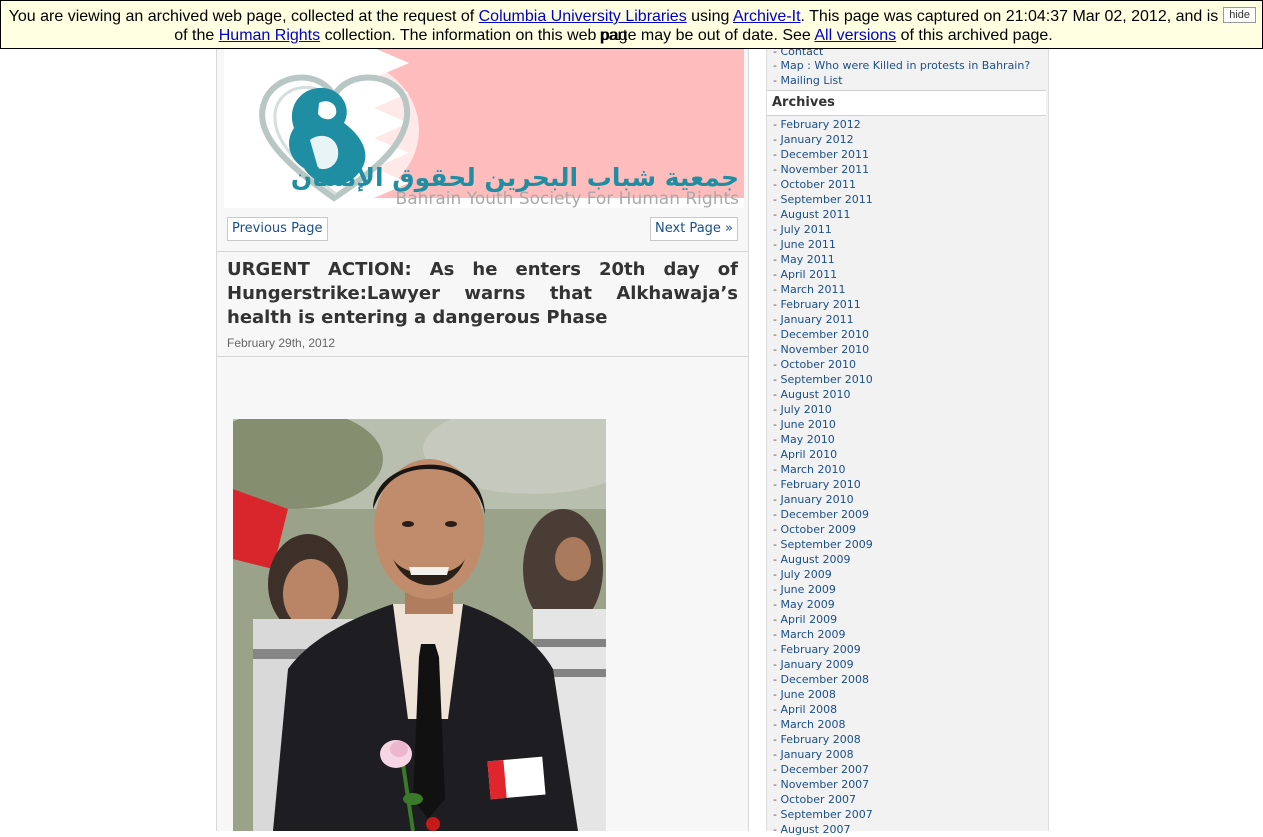 This screenshot has height=837, width=1263. What do you see at coordinates (907, 469) in the screenshot?
I see `archive-link: - March 2010` at bounding box center [907, 469].